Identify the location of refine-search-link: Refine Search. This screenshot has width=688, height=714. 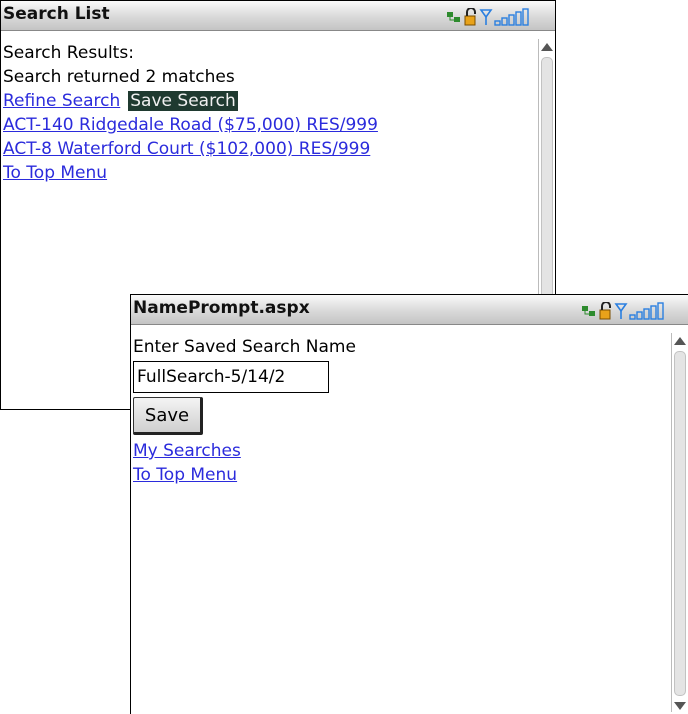
(61, 101).